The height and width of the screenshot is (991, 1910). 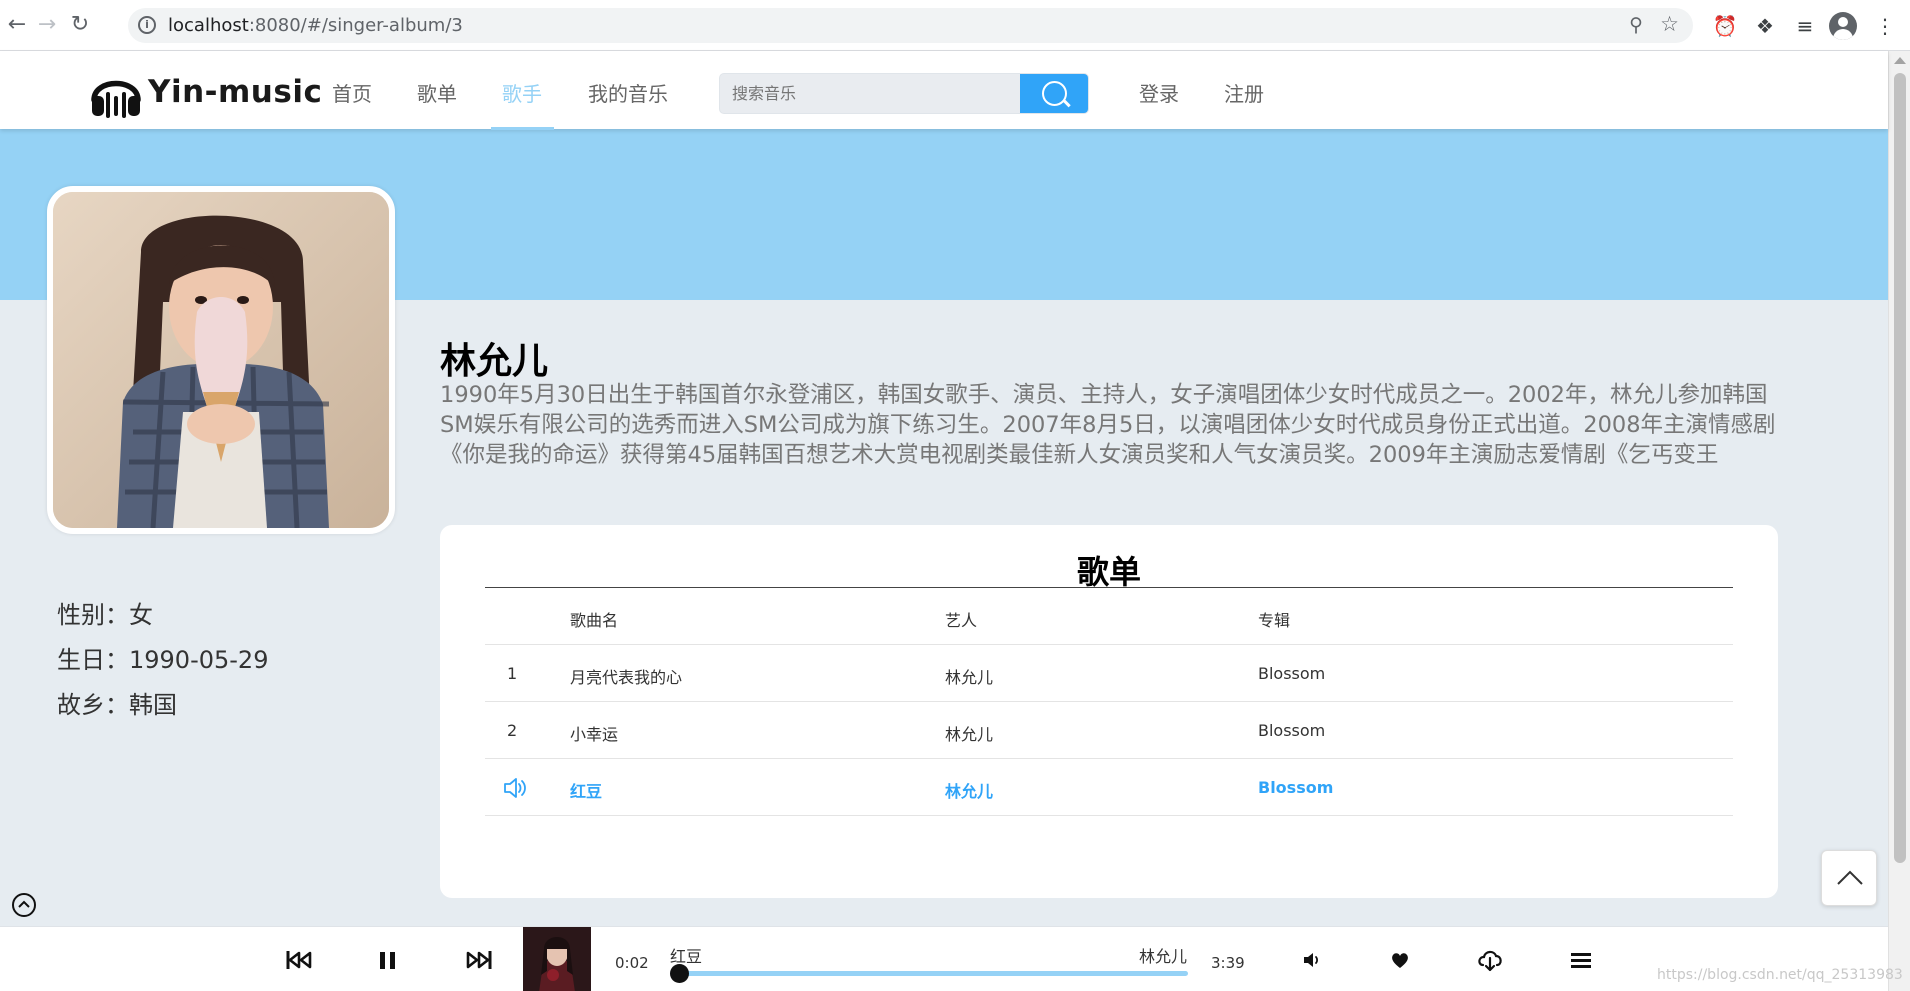 I want to click on player-collapse-button, so click(x=24, y=905).